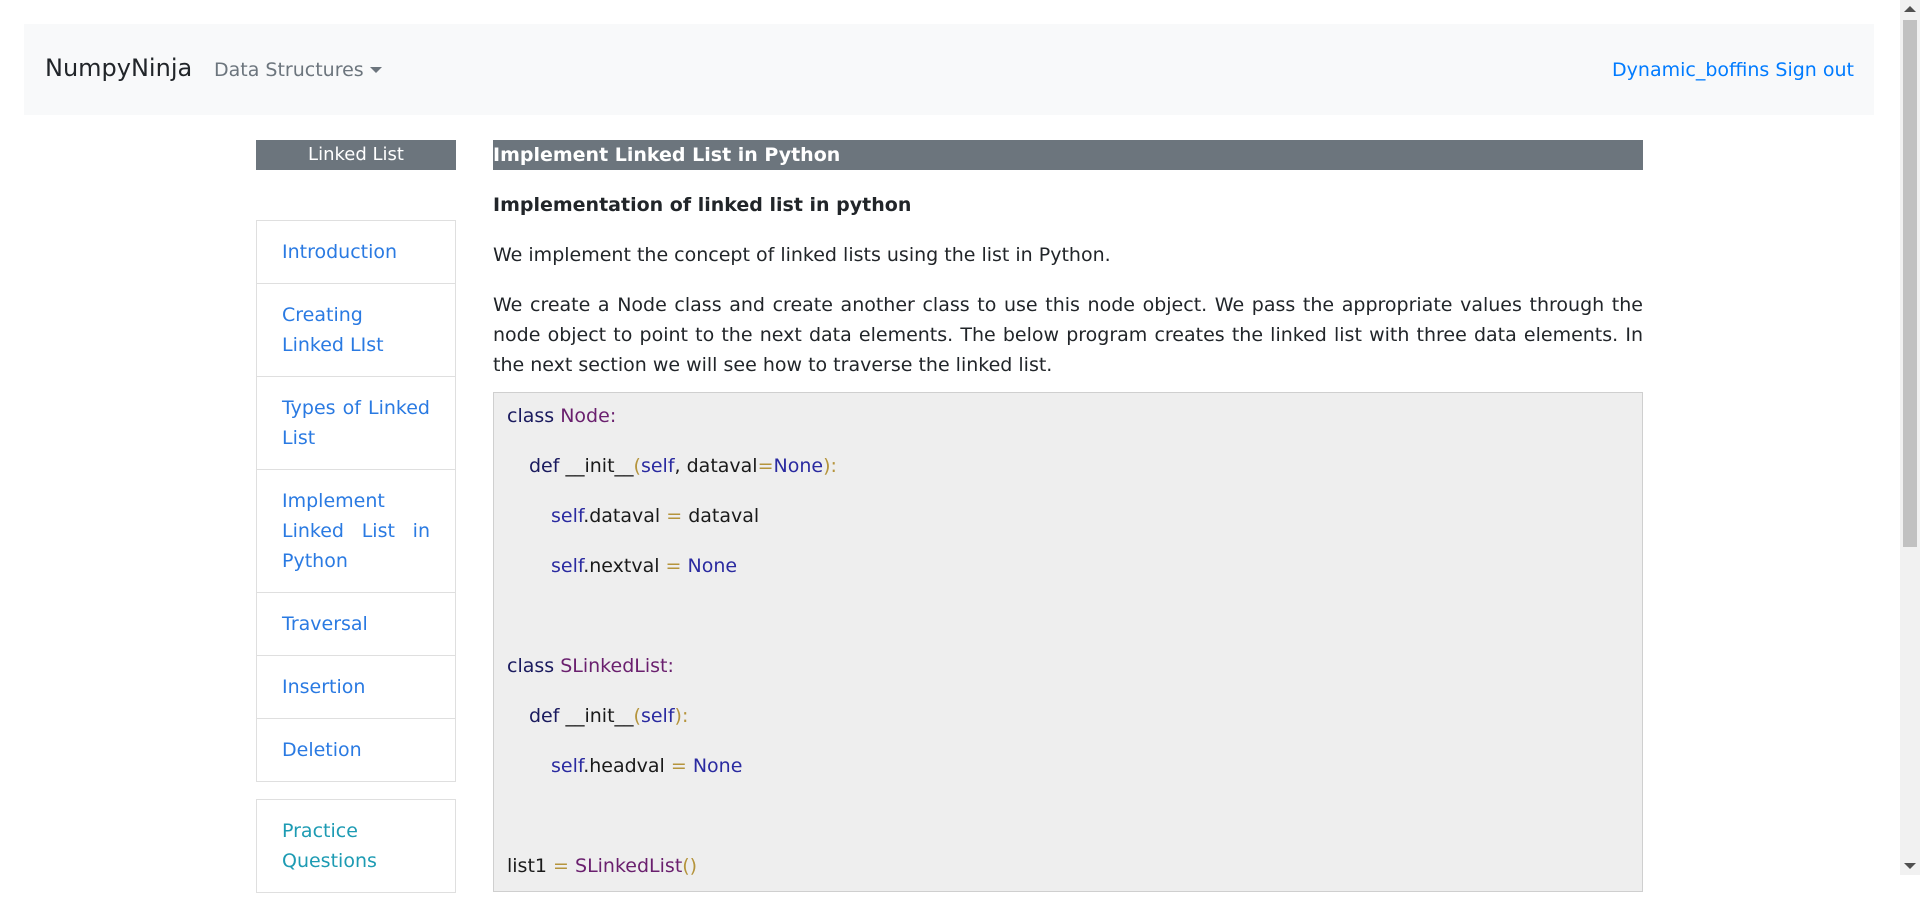  What do you see at coordinates (1814, 70) in the screenshot?
I see `signout-link: Sign out` at bounding box center [1814, 70].